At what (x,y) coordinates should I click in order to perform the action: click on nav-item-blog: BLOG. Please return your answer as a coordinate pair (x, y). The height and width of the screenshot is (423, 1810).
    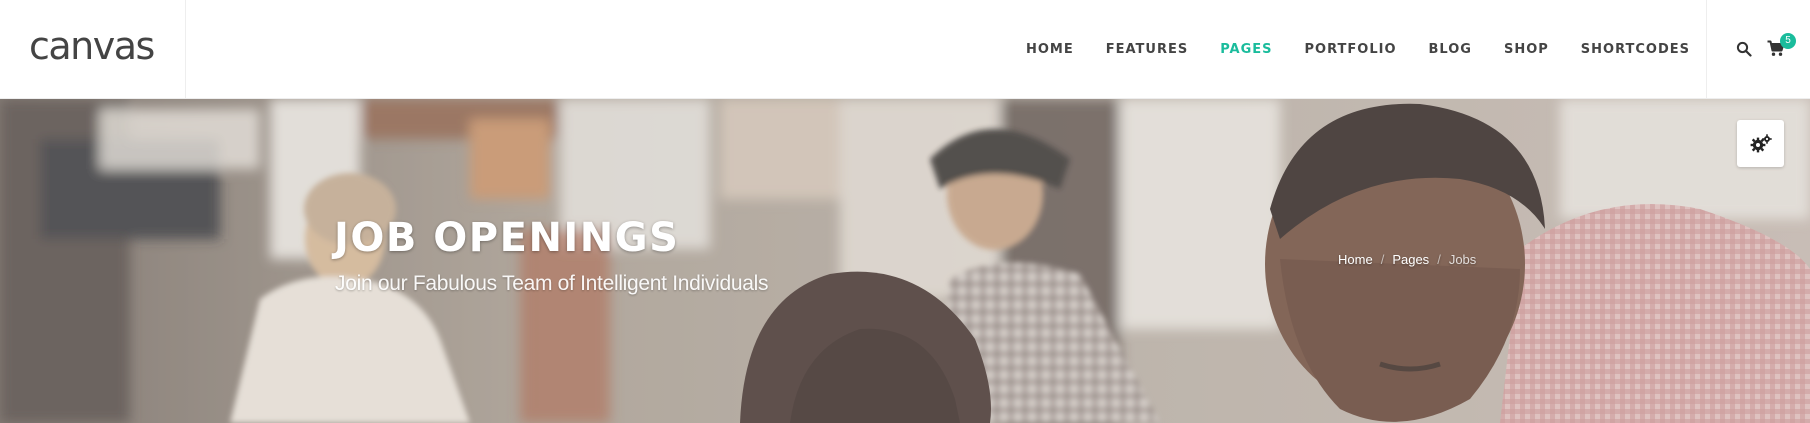
    Looking at the image, I should click on (1450, 49).